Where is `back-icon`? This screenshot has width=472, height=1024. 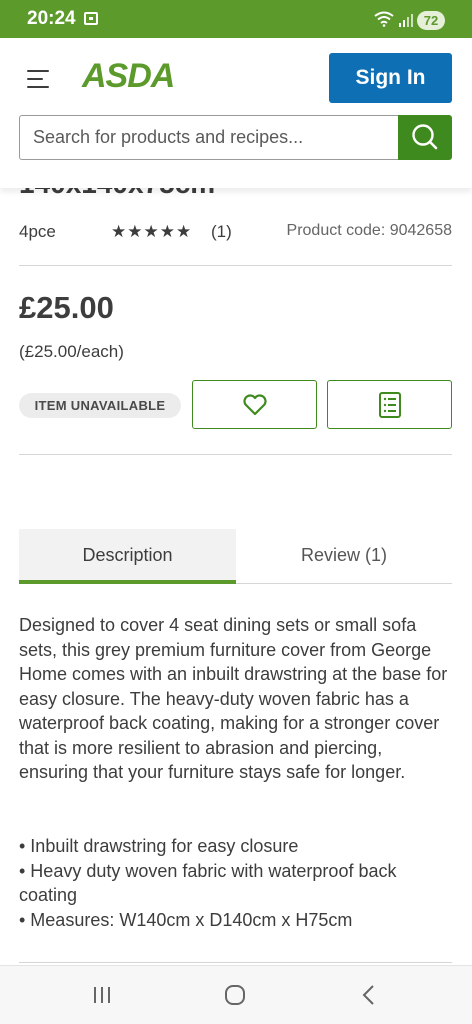 back-icon is located at coordinates (368, 995).